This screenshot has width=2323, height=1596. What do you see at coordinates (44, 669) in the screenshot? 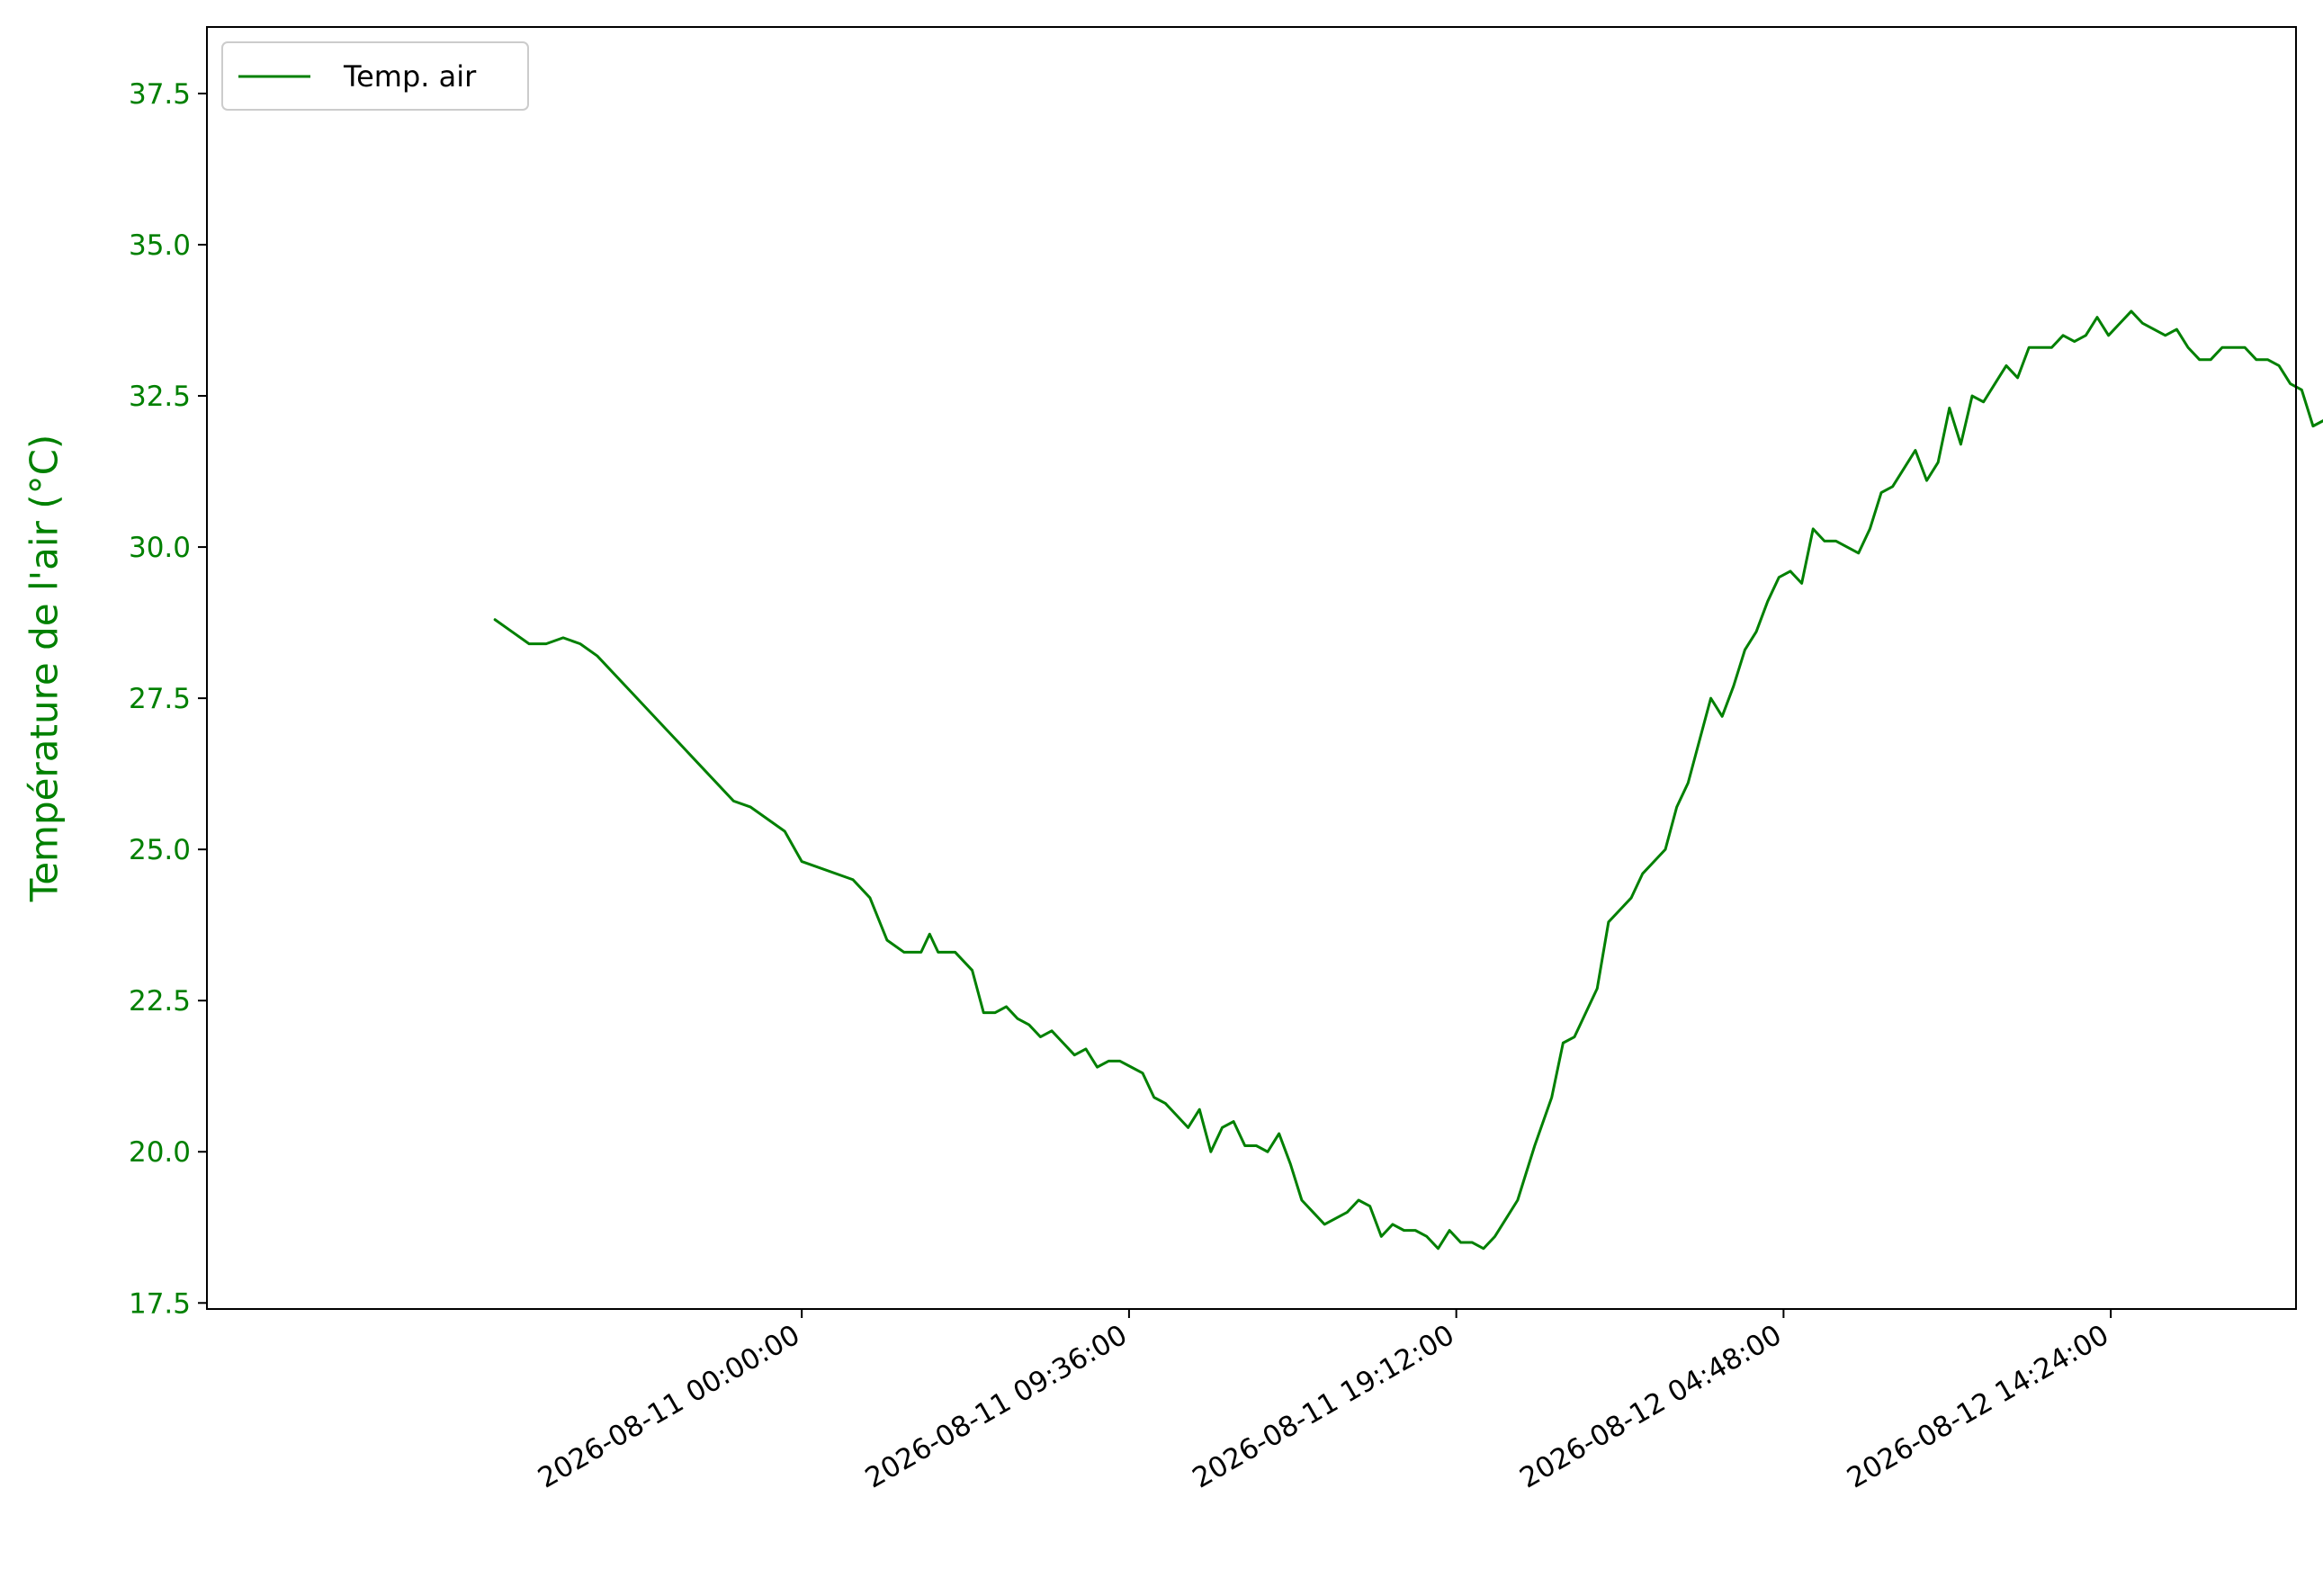
I see `y-axis-label: Température de l'air (°C)` at bounding box center [44, 669].